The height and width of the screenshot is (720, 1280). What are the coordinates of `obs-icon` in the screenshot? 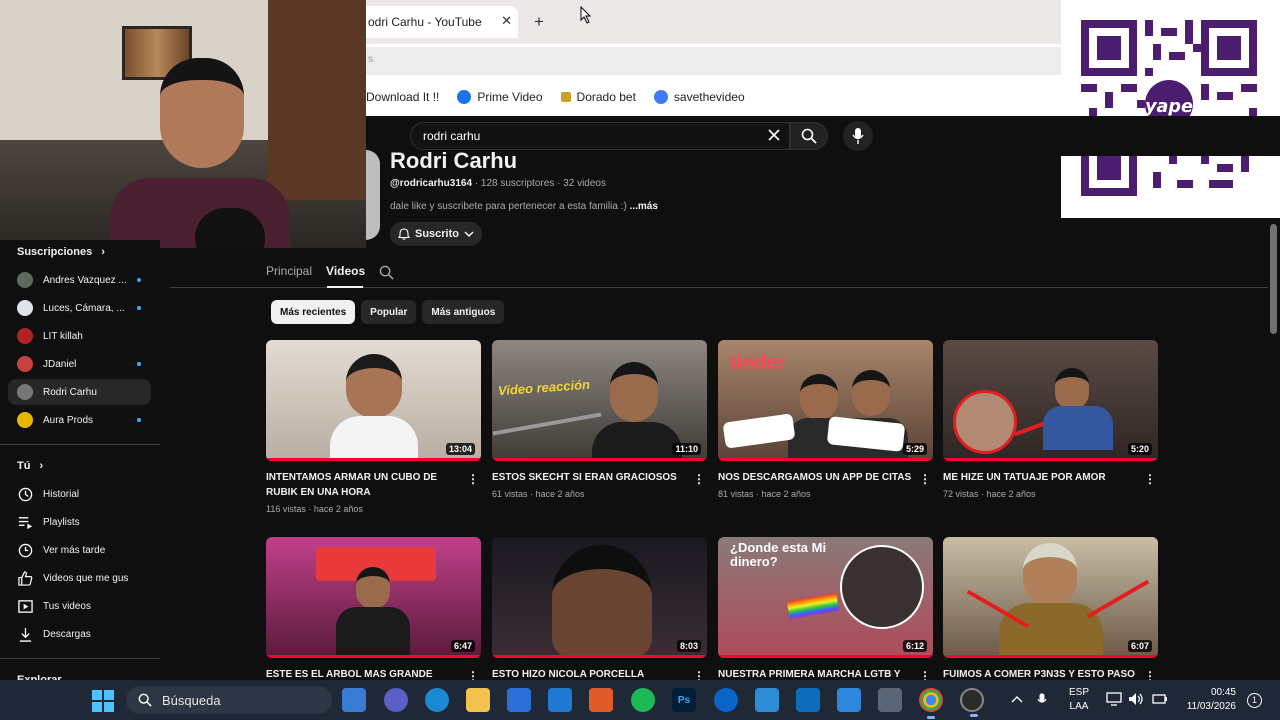 It's located at (972, 702).